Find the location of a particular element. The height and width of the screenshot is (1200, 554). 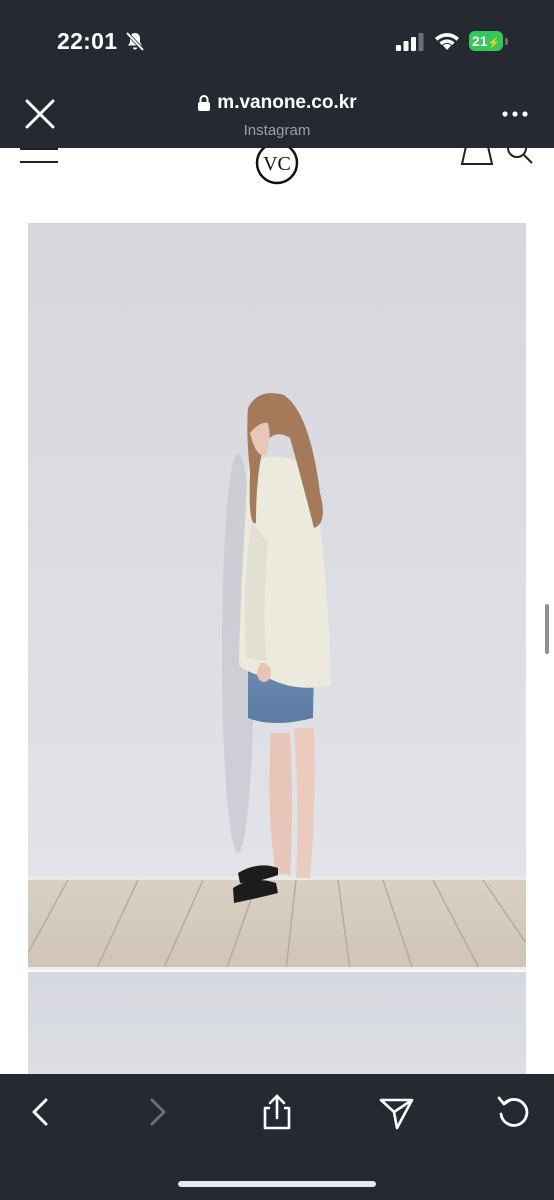

lock-icon is located at coordinates (204, 103).